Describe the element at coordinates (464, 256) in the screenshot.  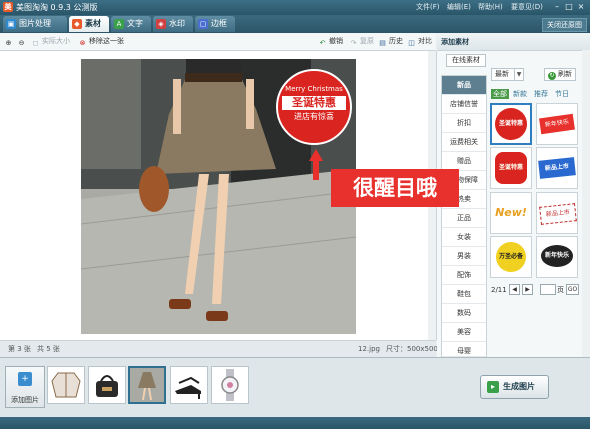
I see `category-item: 男装` at that location.